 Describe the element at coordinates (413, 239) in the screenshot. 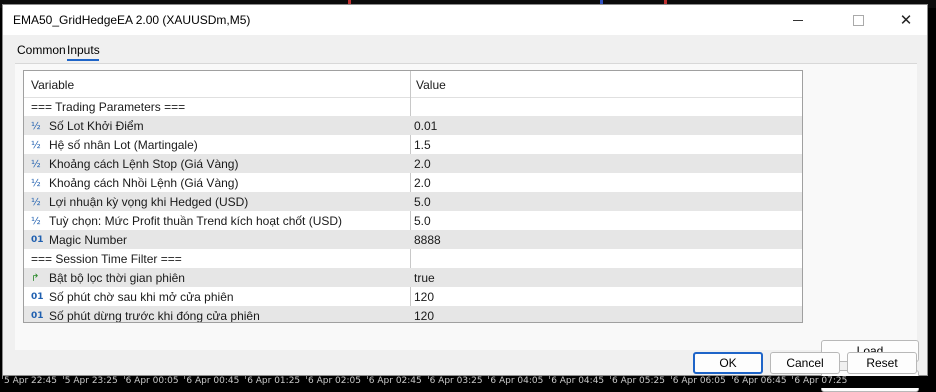

I see `table-row: 01 Magic Number 8888` at that location.